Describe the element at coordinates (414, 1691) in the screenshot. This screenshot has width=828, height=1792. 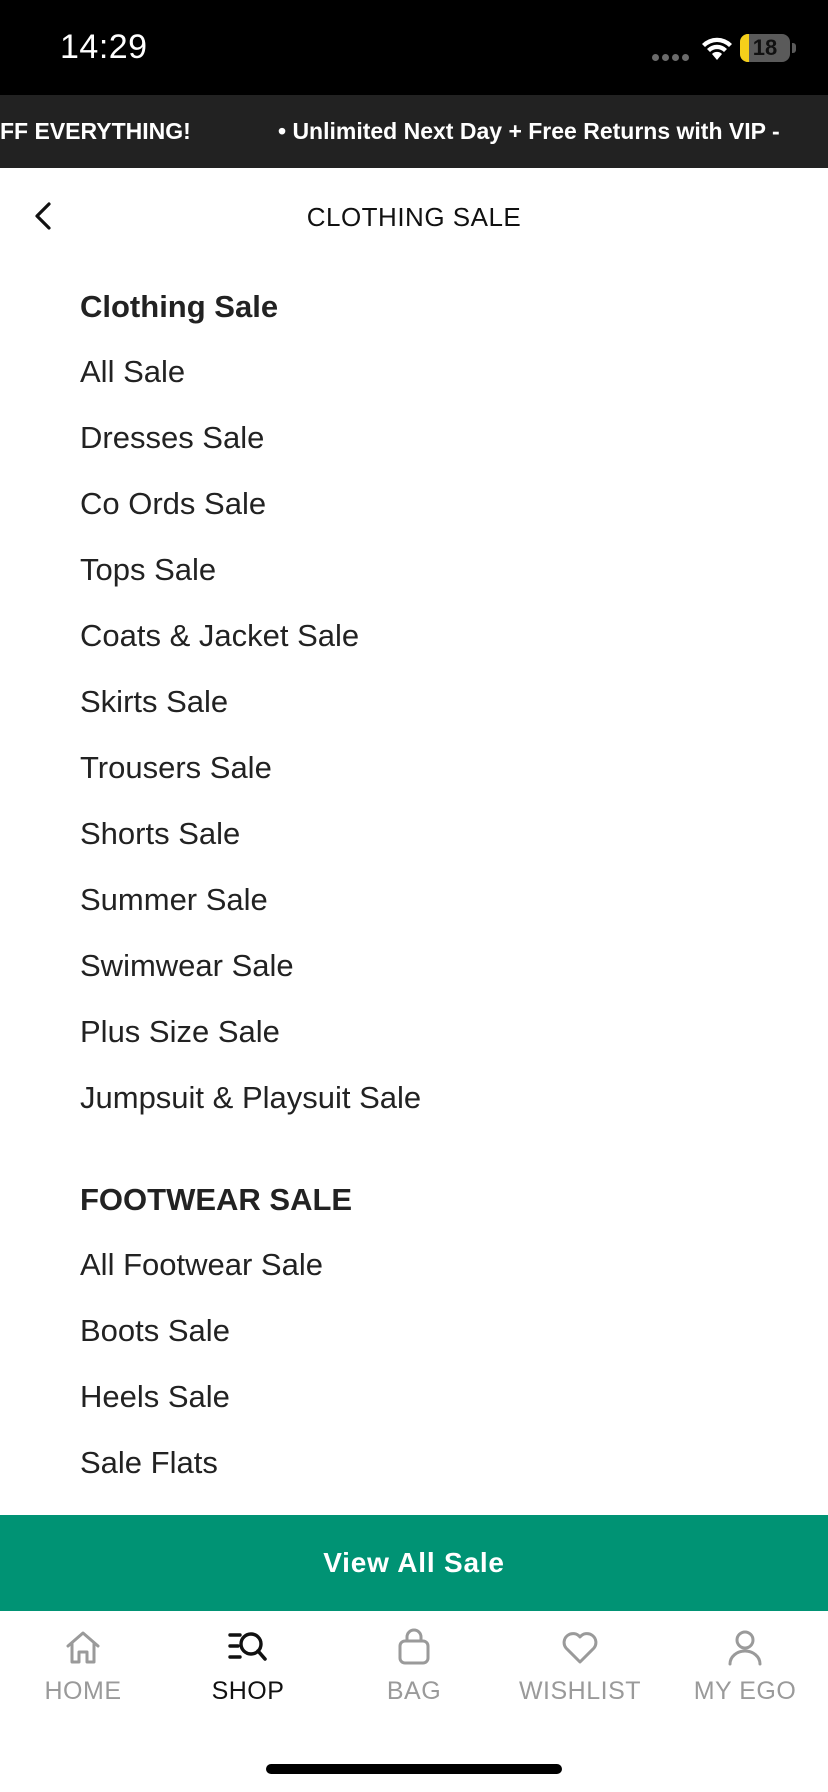
I see `tab-bag-label: BAG` at that location.